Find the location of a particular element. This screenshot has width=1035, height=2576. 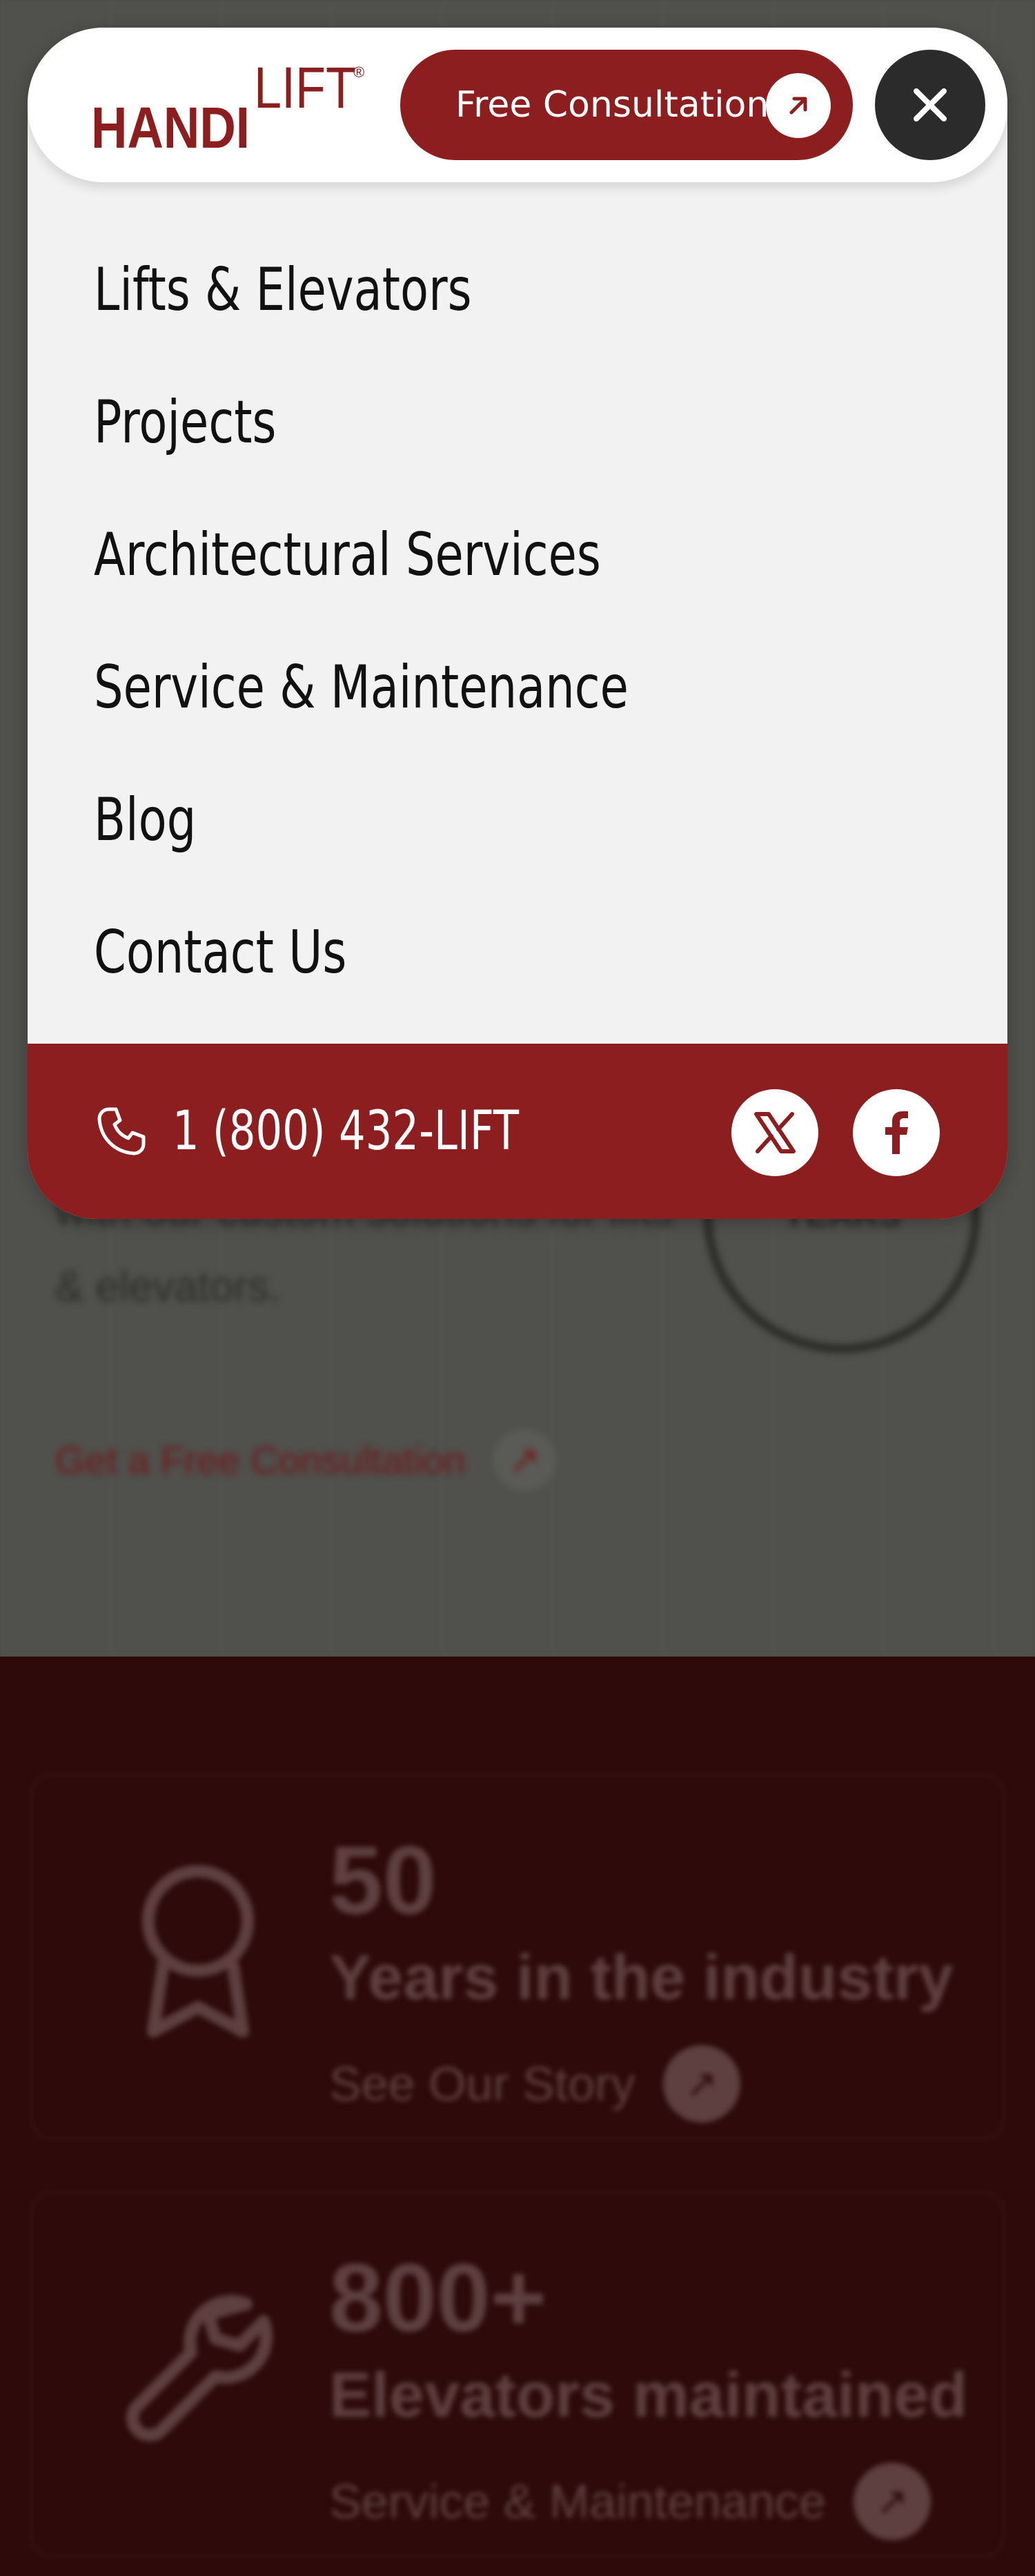

stat-label: Elevators maintained is located at coordinates (648, 2395).